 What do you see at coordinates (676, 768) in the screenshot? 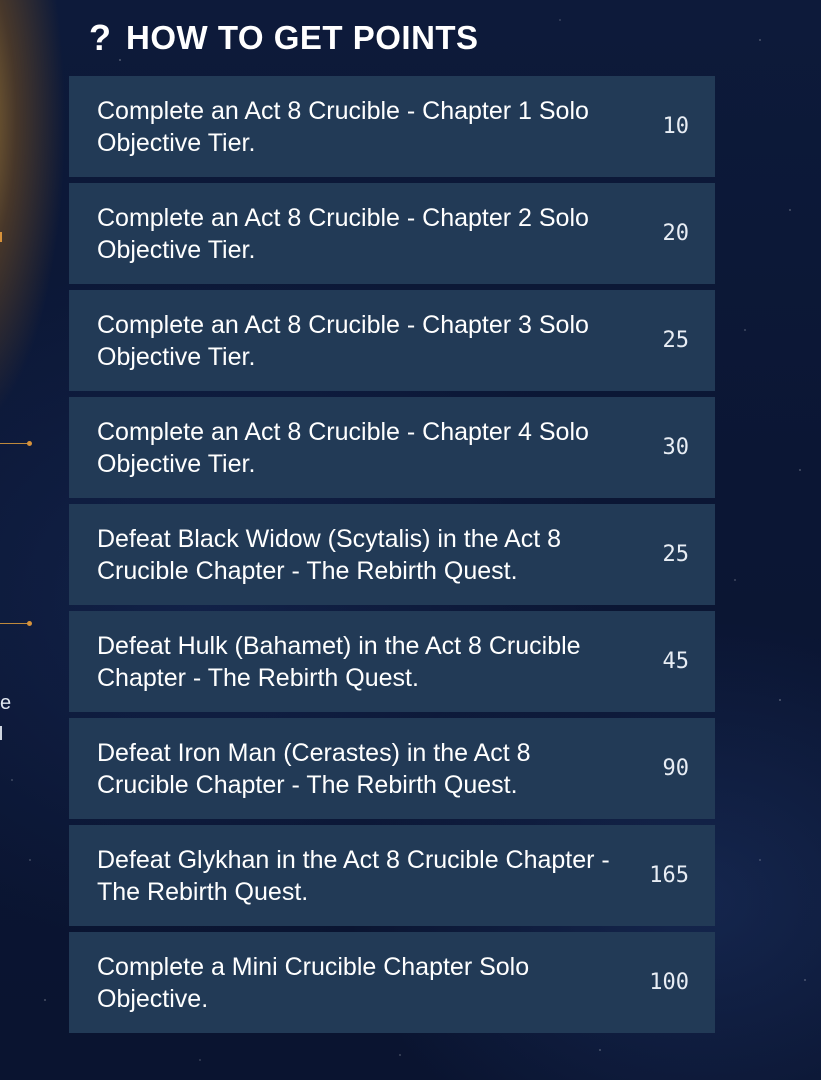
I see `objective-points: 90` at bounding box center [676, 768].